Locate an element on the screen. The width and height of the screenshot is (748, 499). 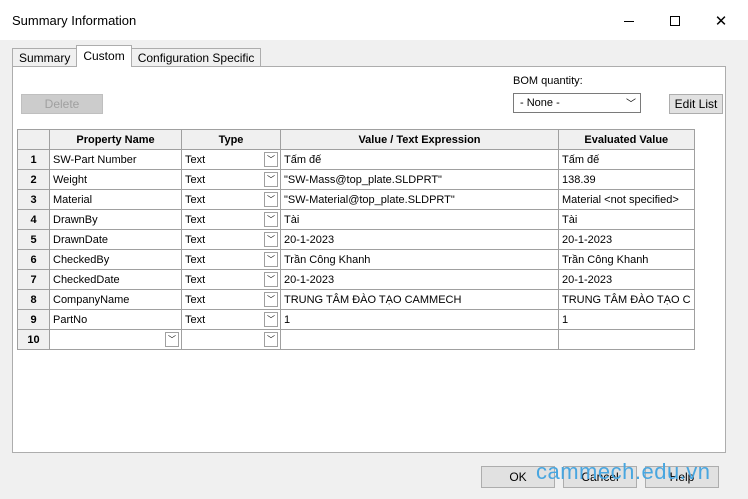
row-number: 1 is located at coordinates (33, 159).